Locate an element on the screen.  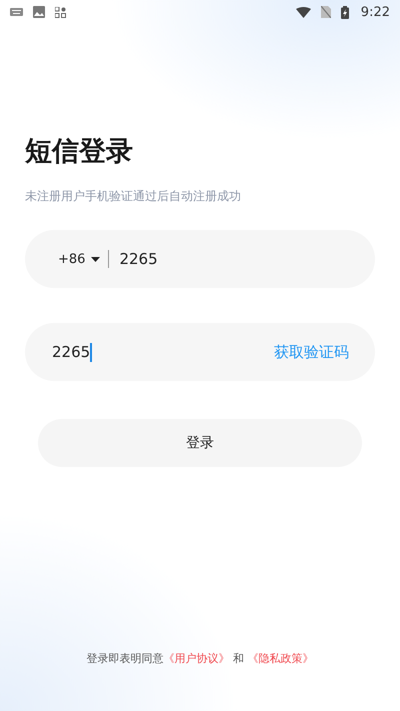
text-cursor is located at coordinates (91, 352).